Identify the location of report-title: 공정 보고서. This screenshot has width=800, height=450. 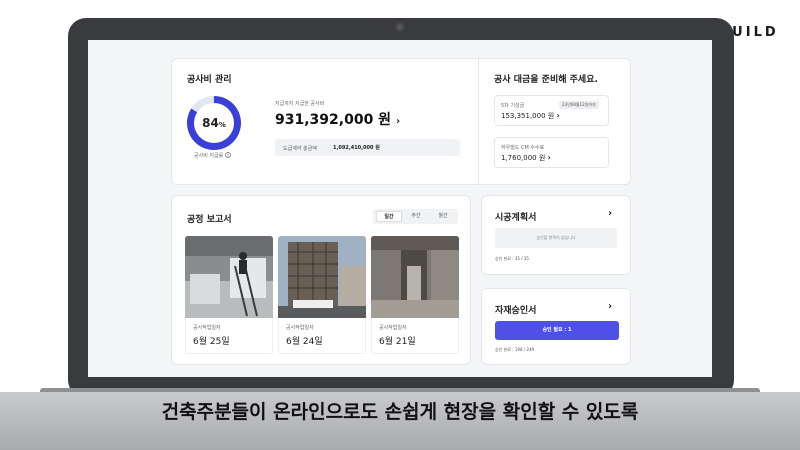
(209, 220).